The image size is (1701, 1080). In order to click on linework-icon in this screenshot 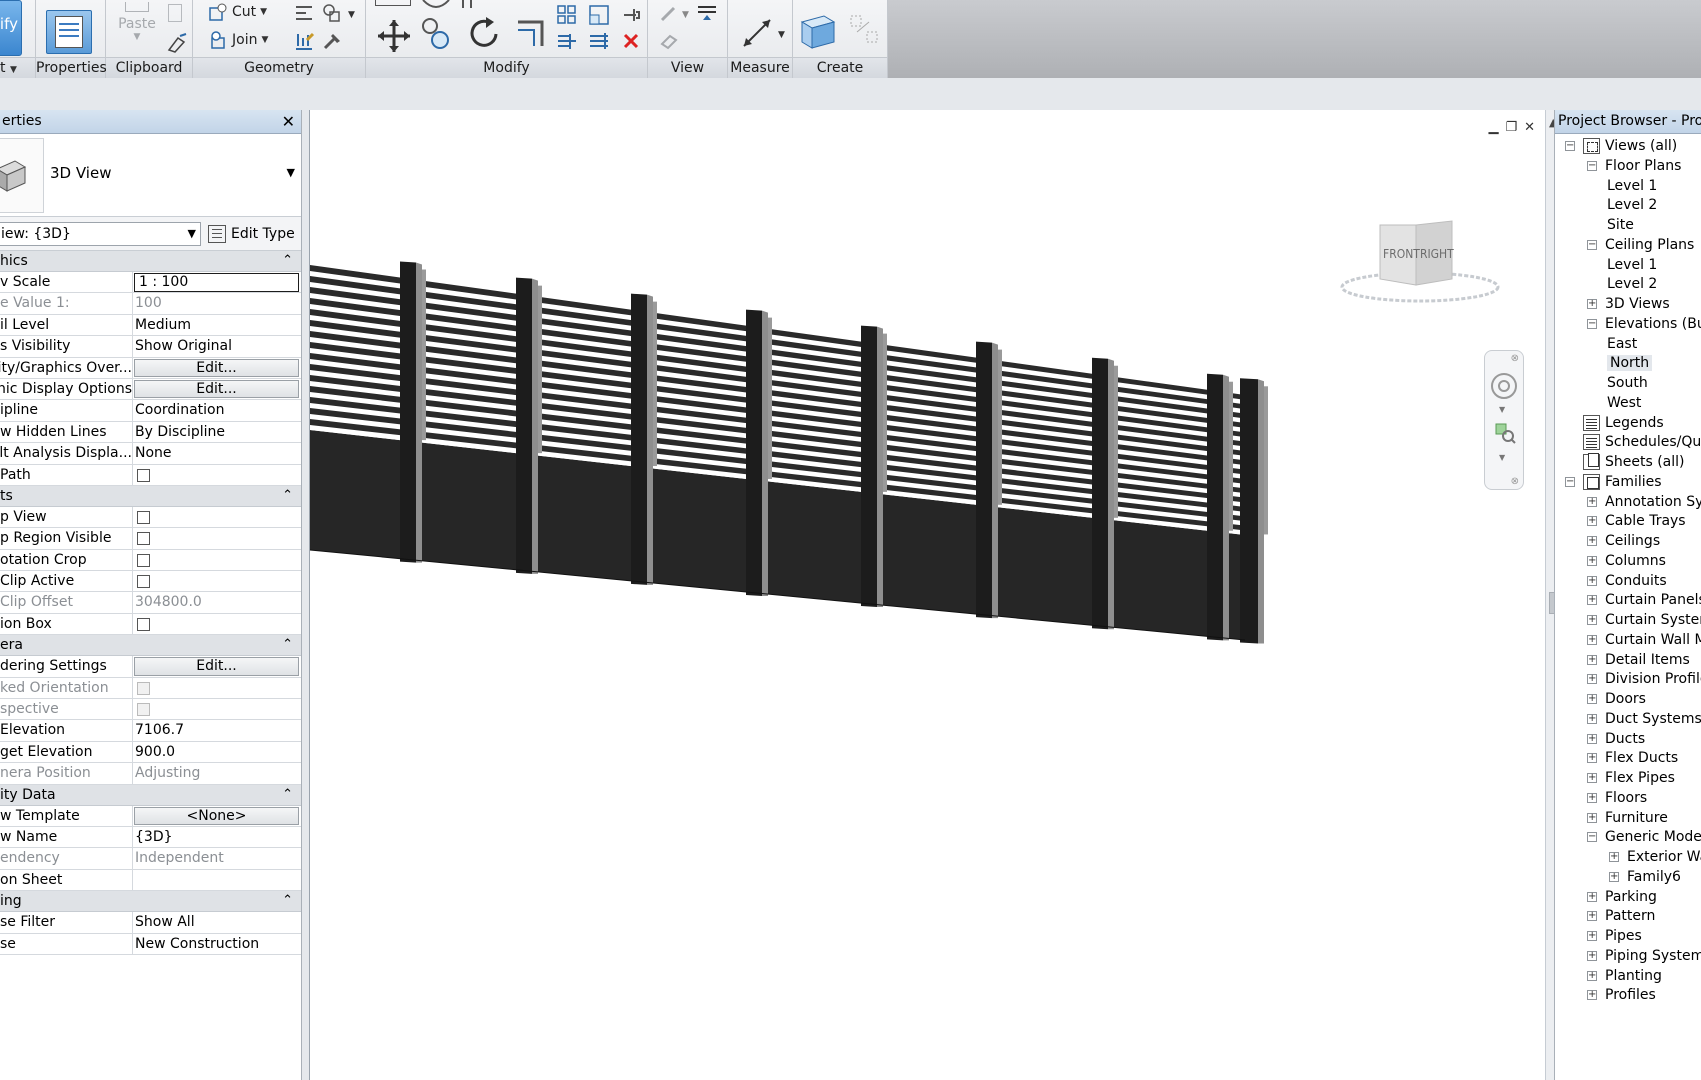, I will do `click(669, 41)`.